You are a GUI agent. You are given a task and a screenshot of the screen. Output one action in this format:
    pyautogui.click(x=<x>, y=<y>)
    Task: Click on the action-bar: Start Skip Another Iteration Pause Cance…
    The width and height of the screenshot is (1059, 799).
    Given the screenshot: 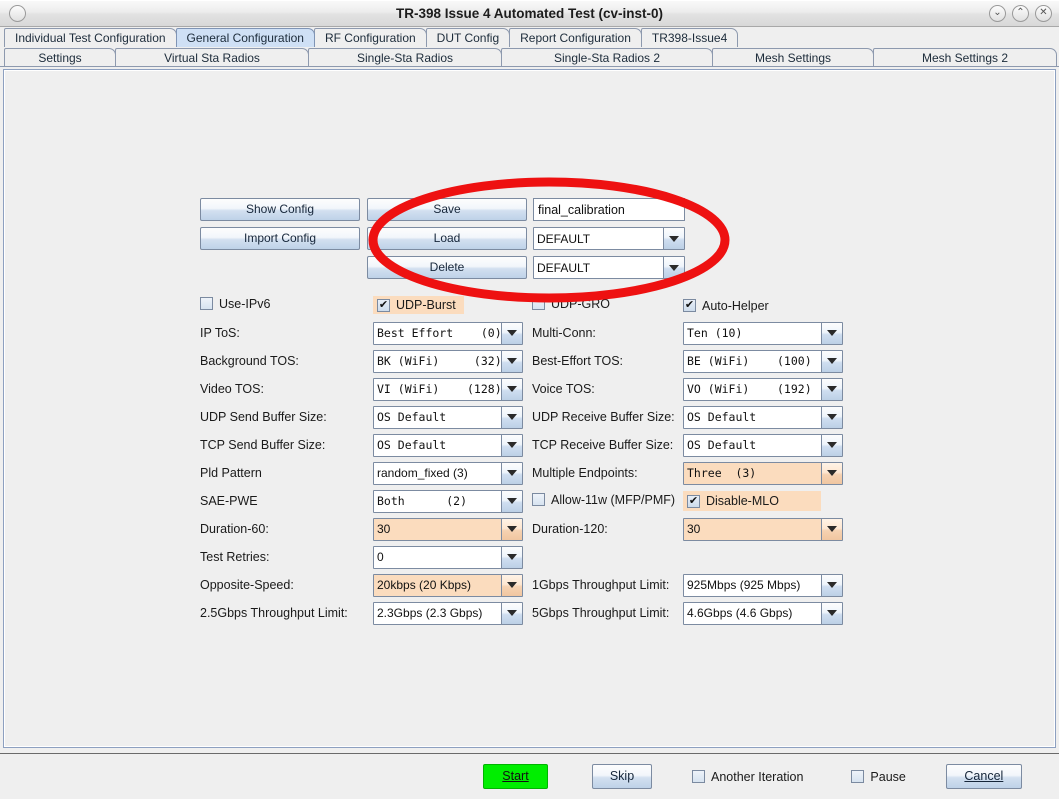 What is the action you would take?
    pyautogui.click(x=529, y=776)
    